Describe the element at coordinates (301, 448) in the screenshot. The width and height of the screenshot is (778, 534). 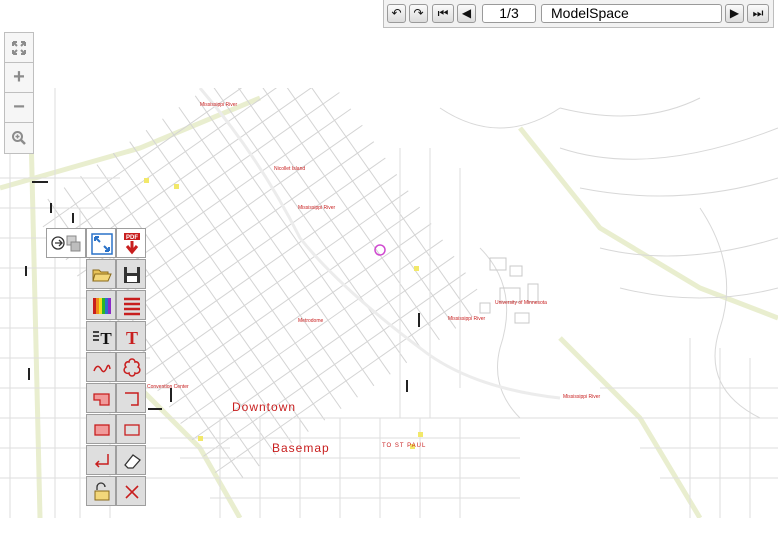
I see `label-basemap: Basemap` at that location.